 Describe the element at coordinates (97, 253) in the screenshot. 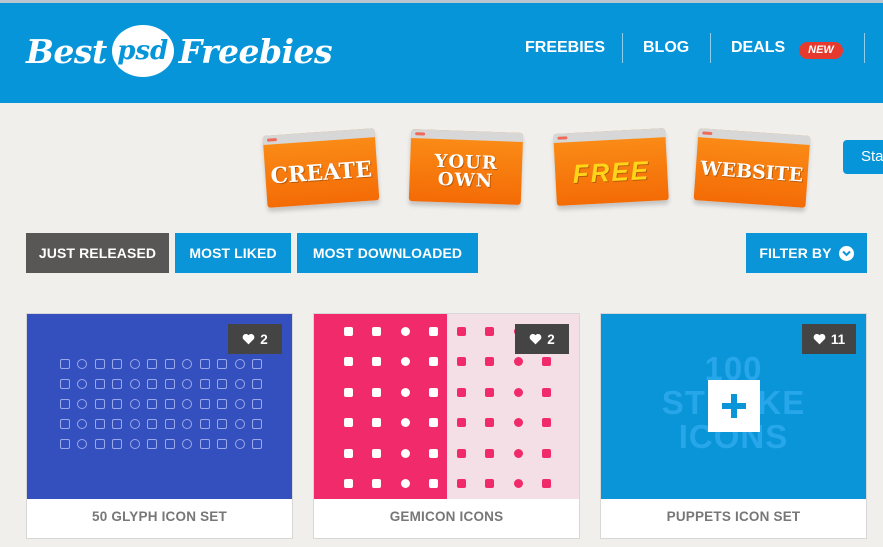

I see `filter-just-released: JUST RELEASED` at that location.